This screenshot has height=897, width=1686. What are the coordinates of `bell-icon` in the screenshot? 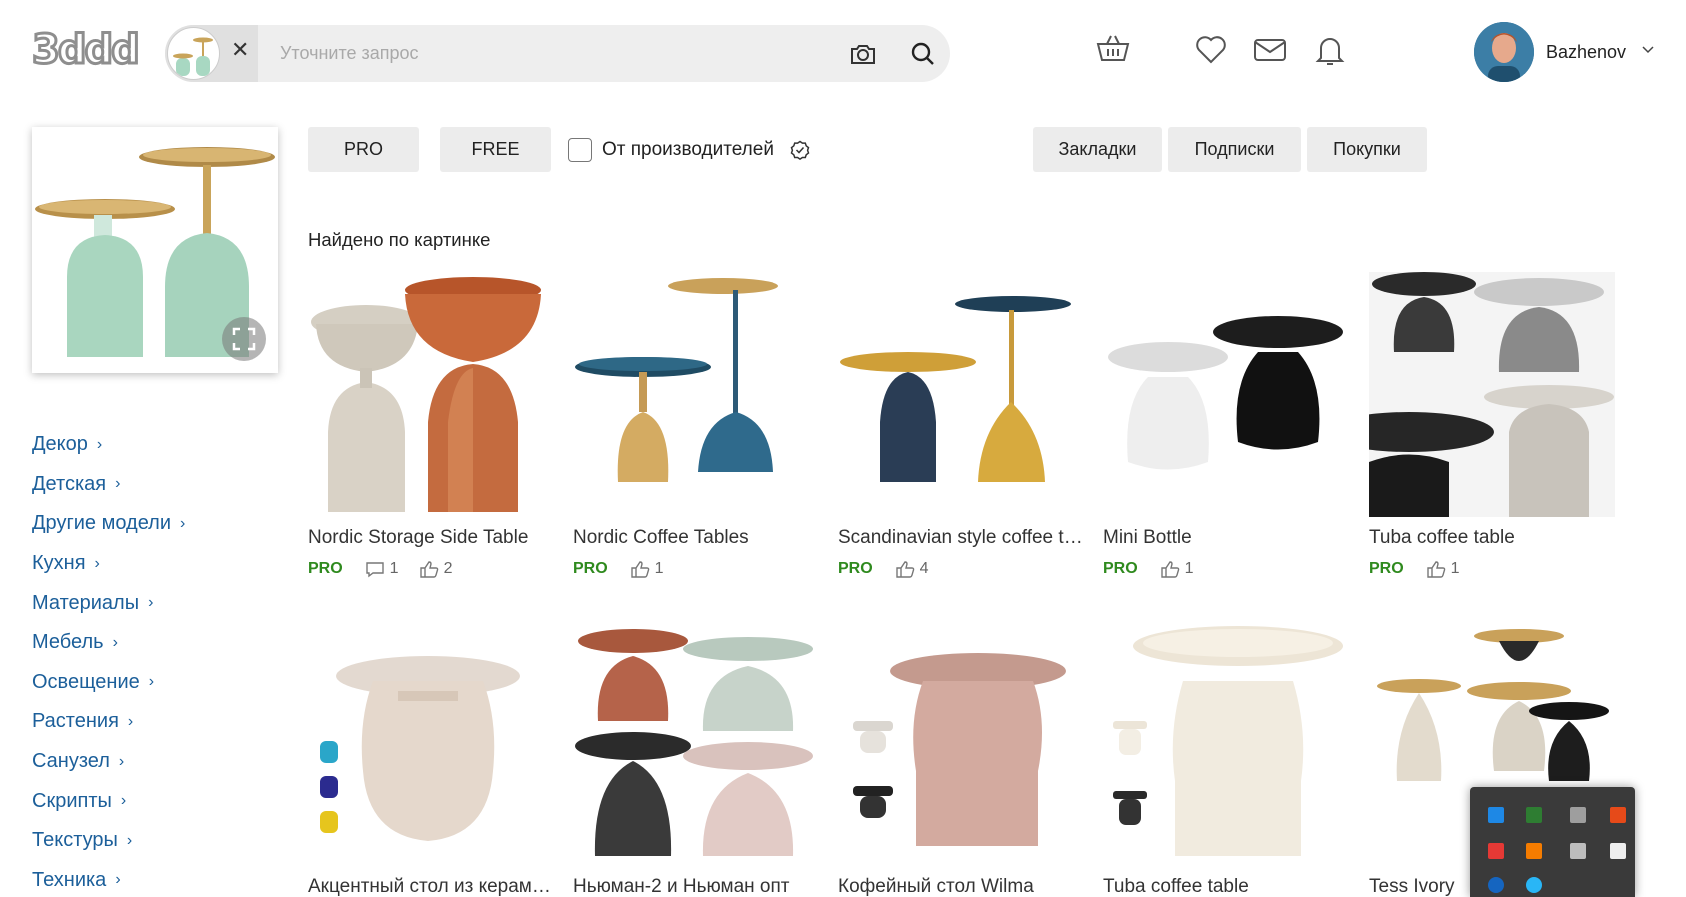 It's located at (1330, 50).